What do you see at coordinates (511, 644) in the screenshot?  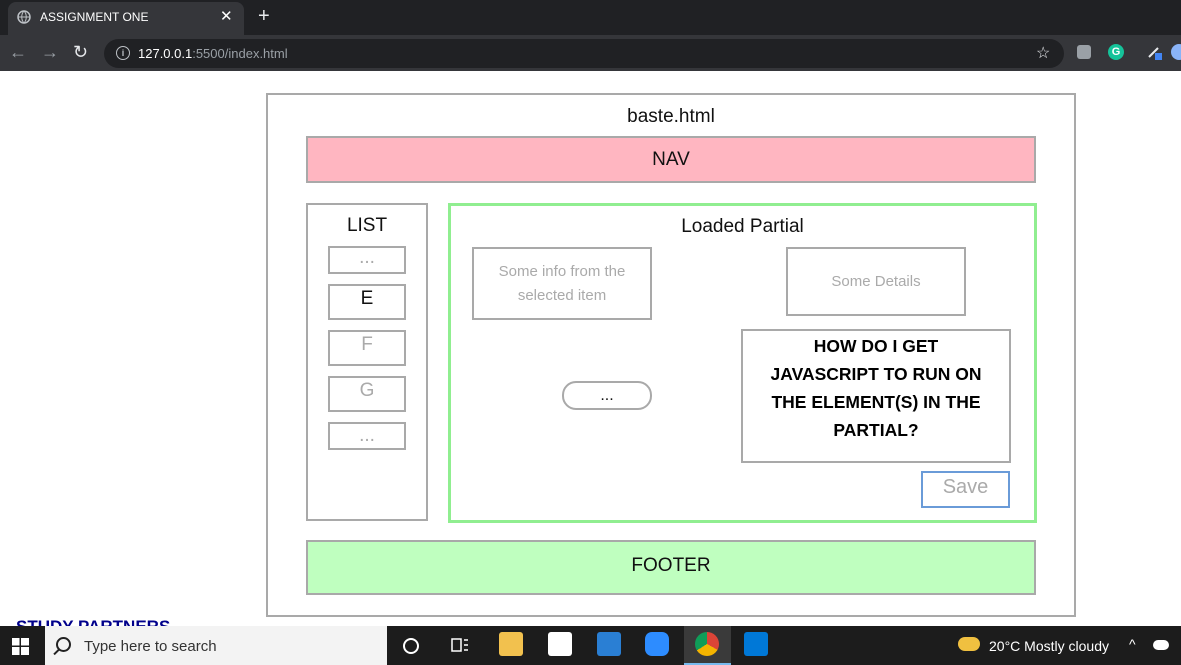 I see `file-explorer-icon` at bounding box center [511, 644].